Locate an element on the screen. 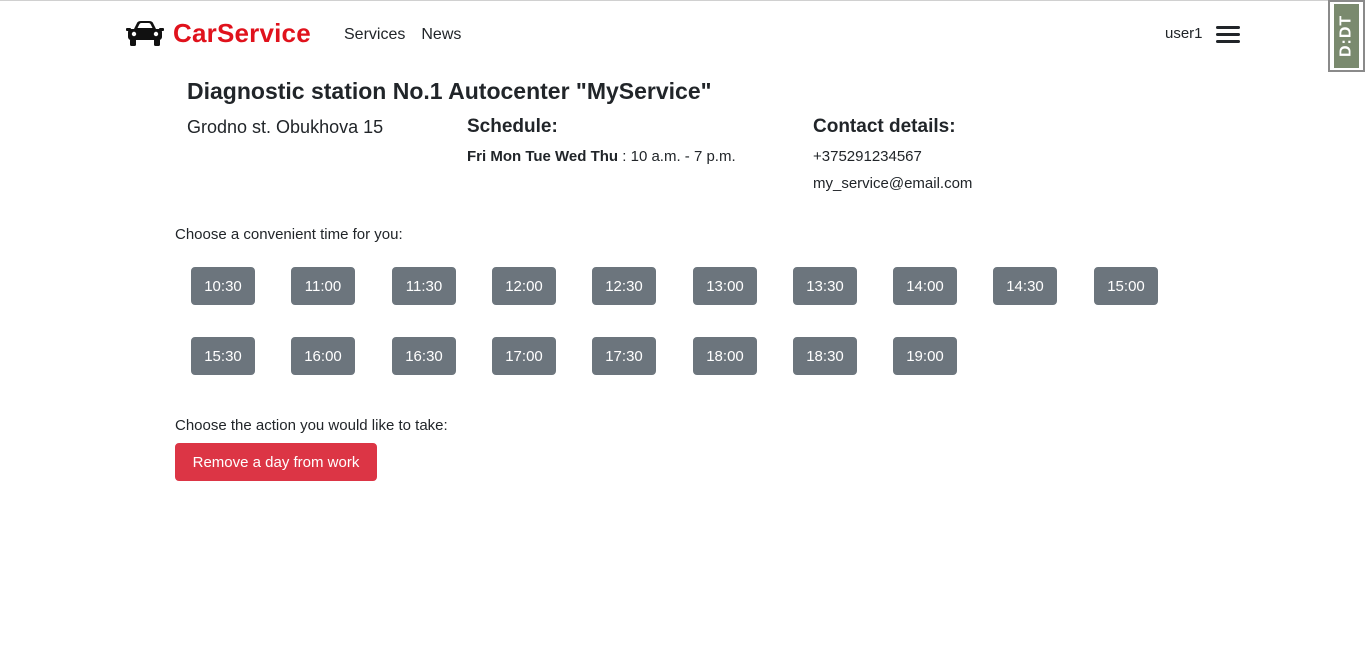 The image size is (1365, 650). station-address: Grodno st. Obukhova 15 is located at coordinates (285, 127).